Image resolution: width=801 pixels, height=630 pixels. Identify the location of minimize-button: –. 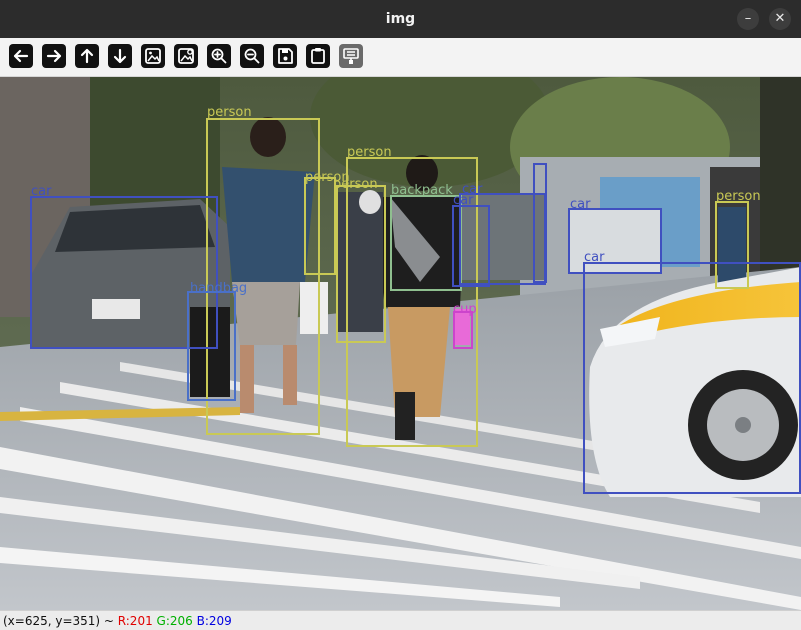
(748, 19).